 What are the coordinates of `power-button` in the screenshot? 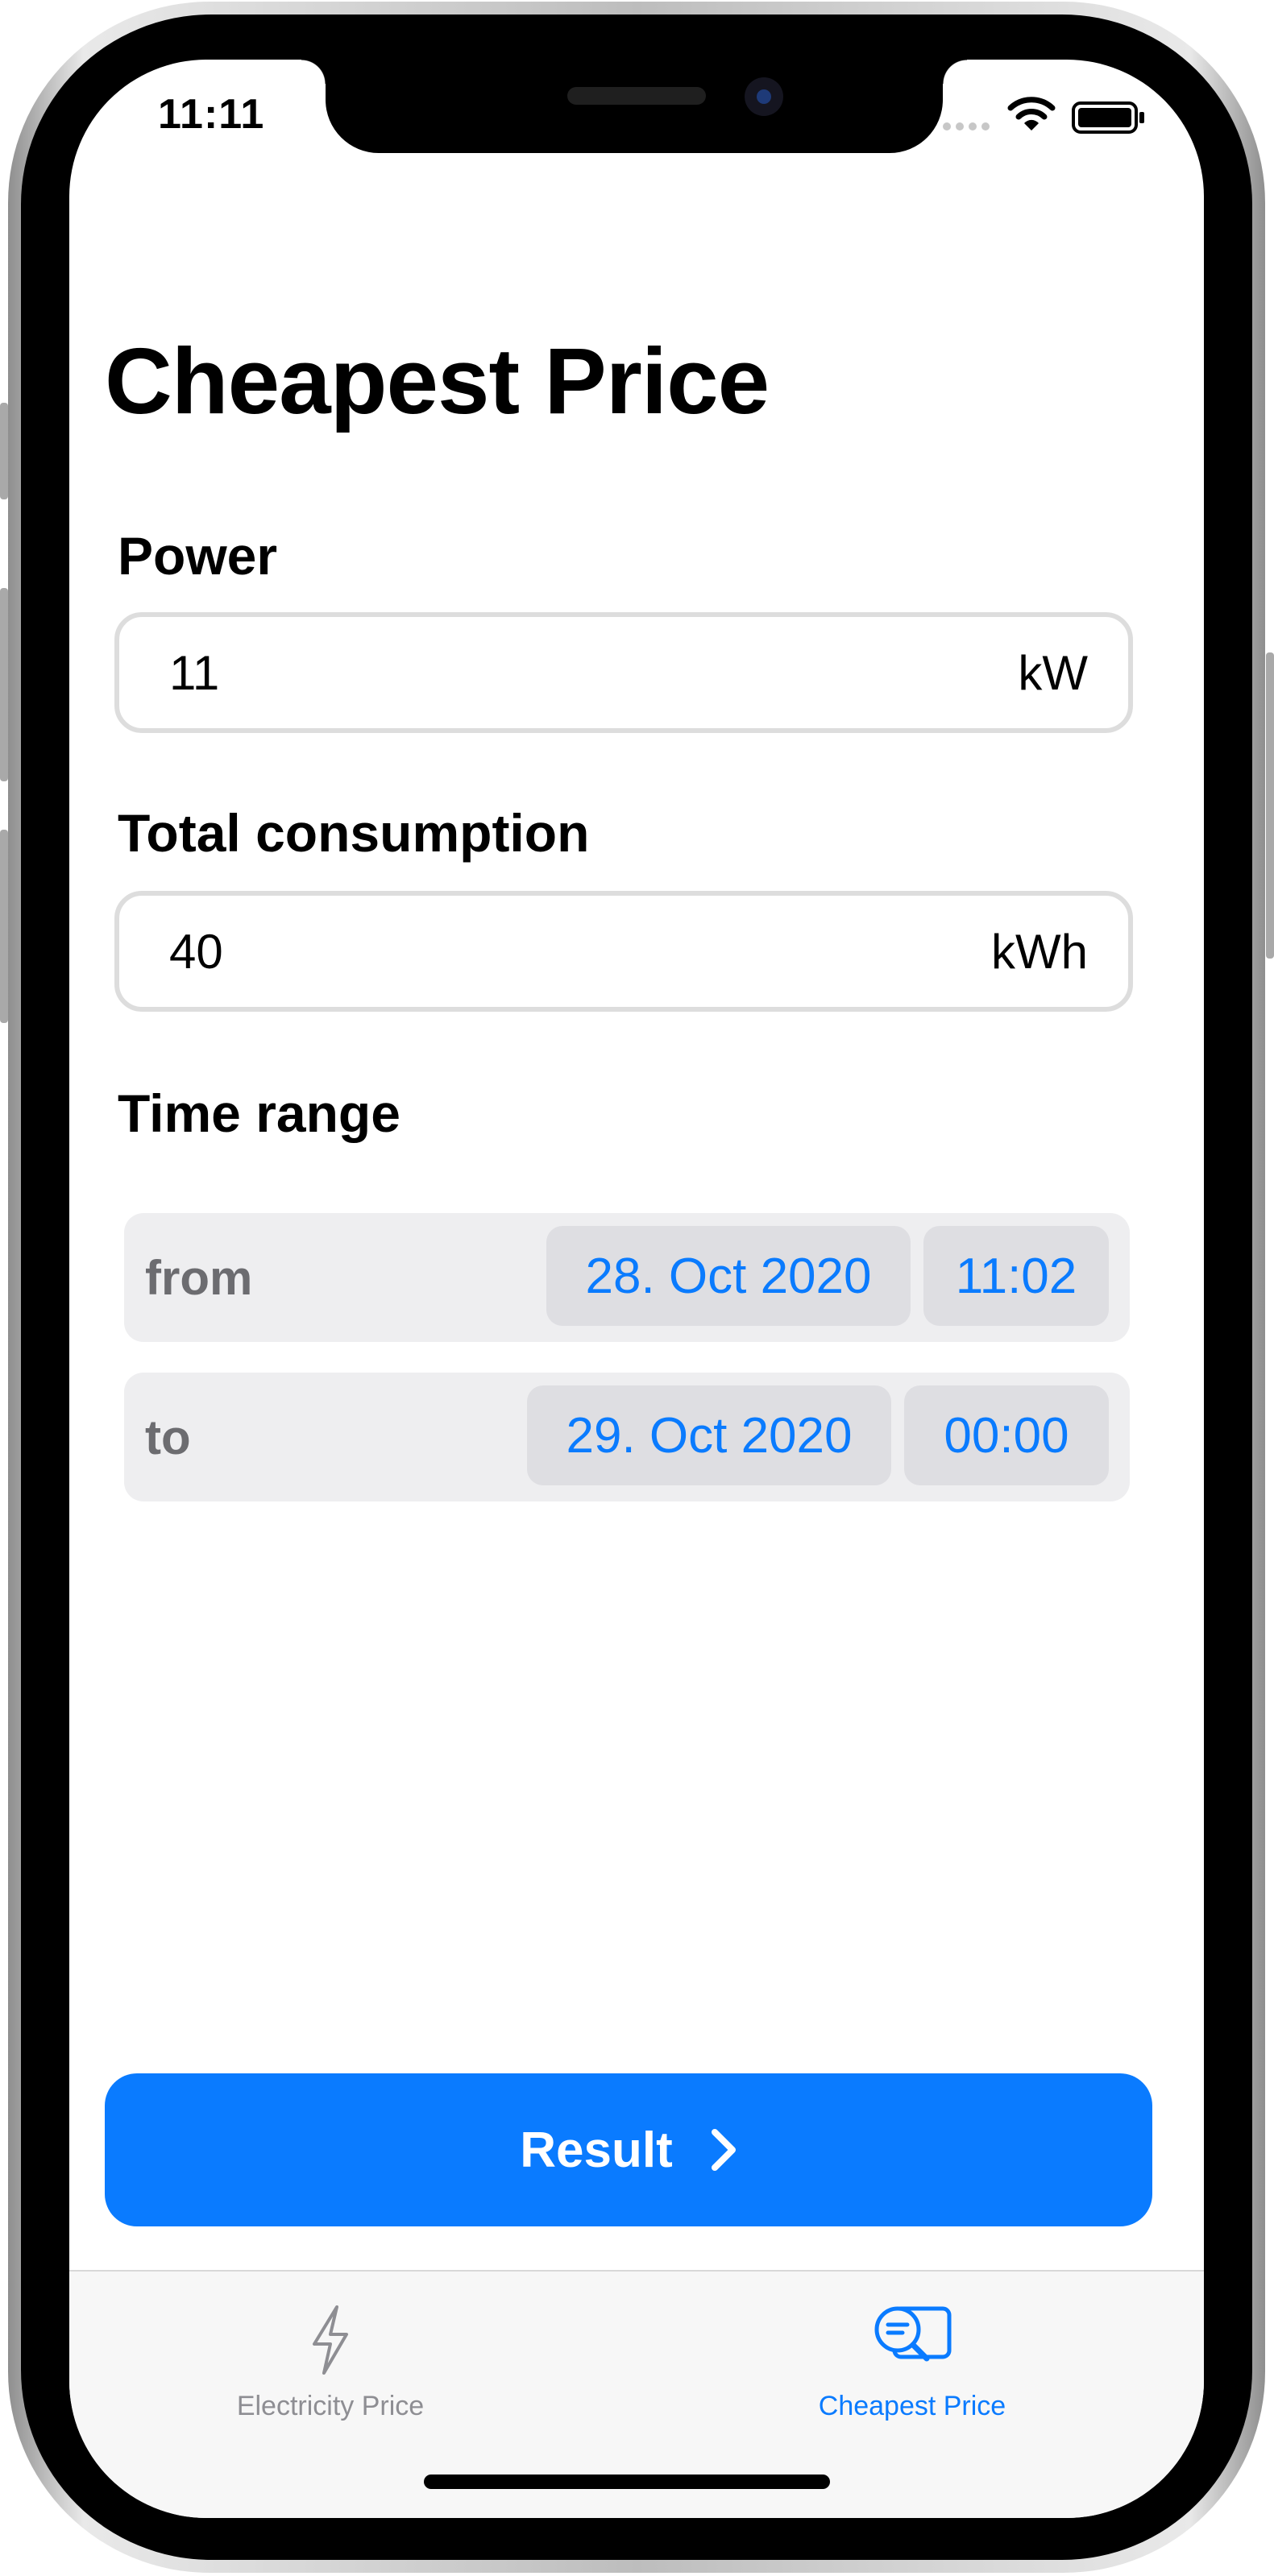 It's located at (1270, 805).